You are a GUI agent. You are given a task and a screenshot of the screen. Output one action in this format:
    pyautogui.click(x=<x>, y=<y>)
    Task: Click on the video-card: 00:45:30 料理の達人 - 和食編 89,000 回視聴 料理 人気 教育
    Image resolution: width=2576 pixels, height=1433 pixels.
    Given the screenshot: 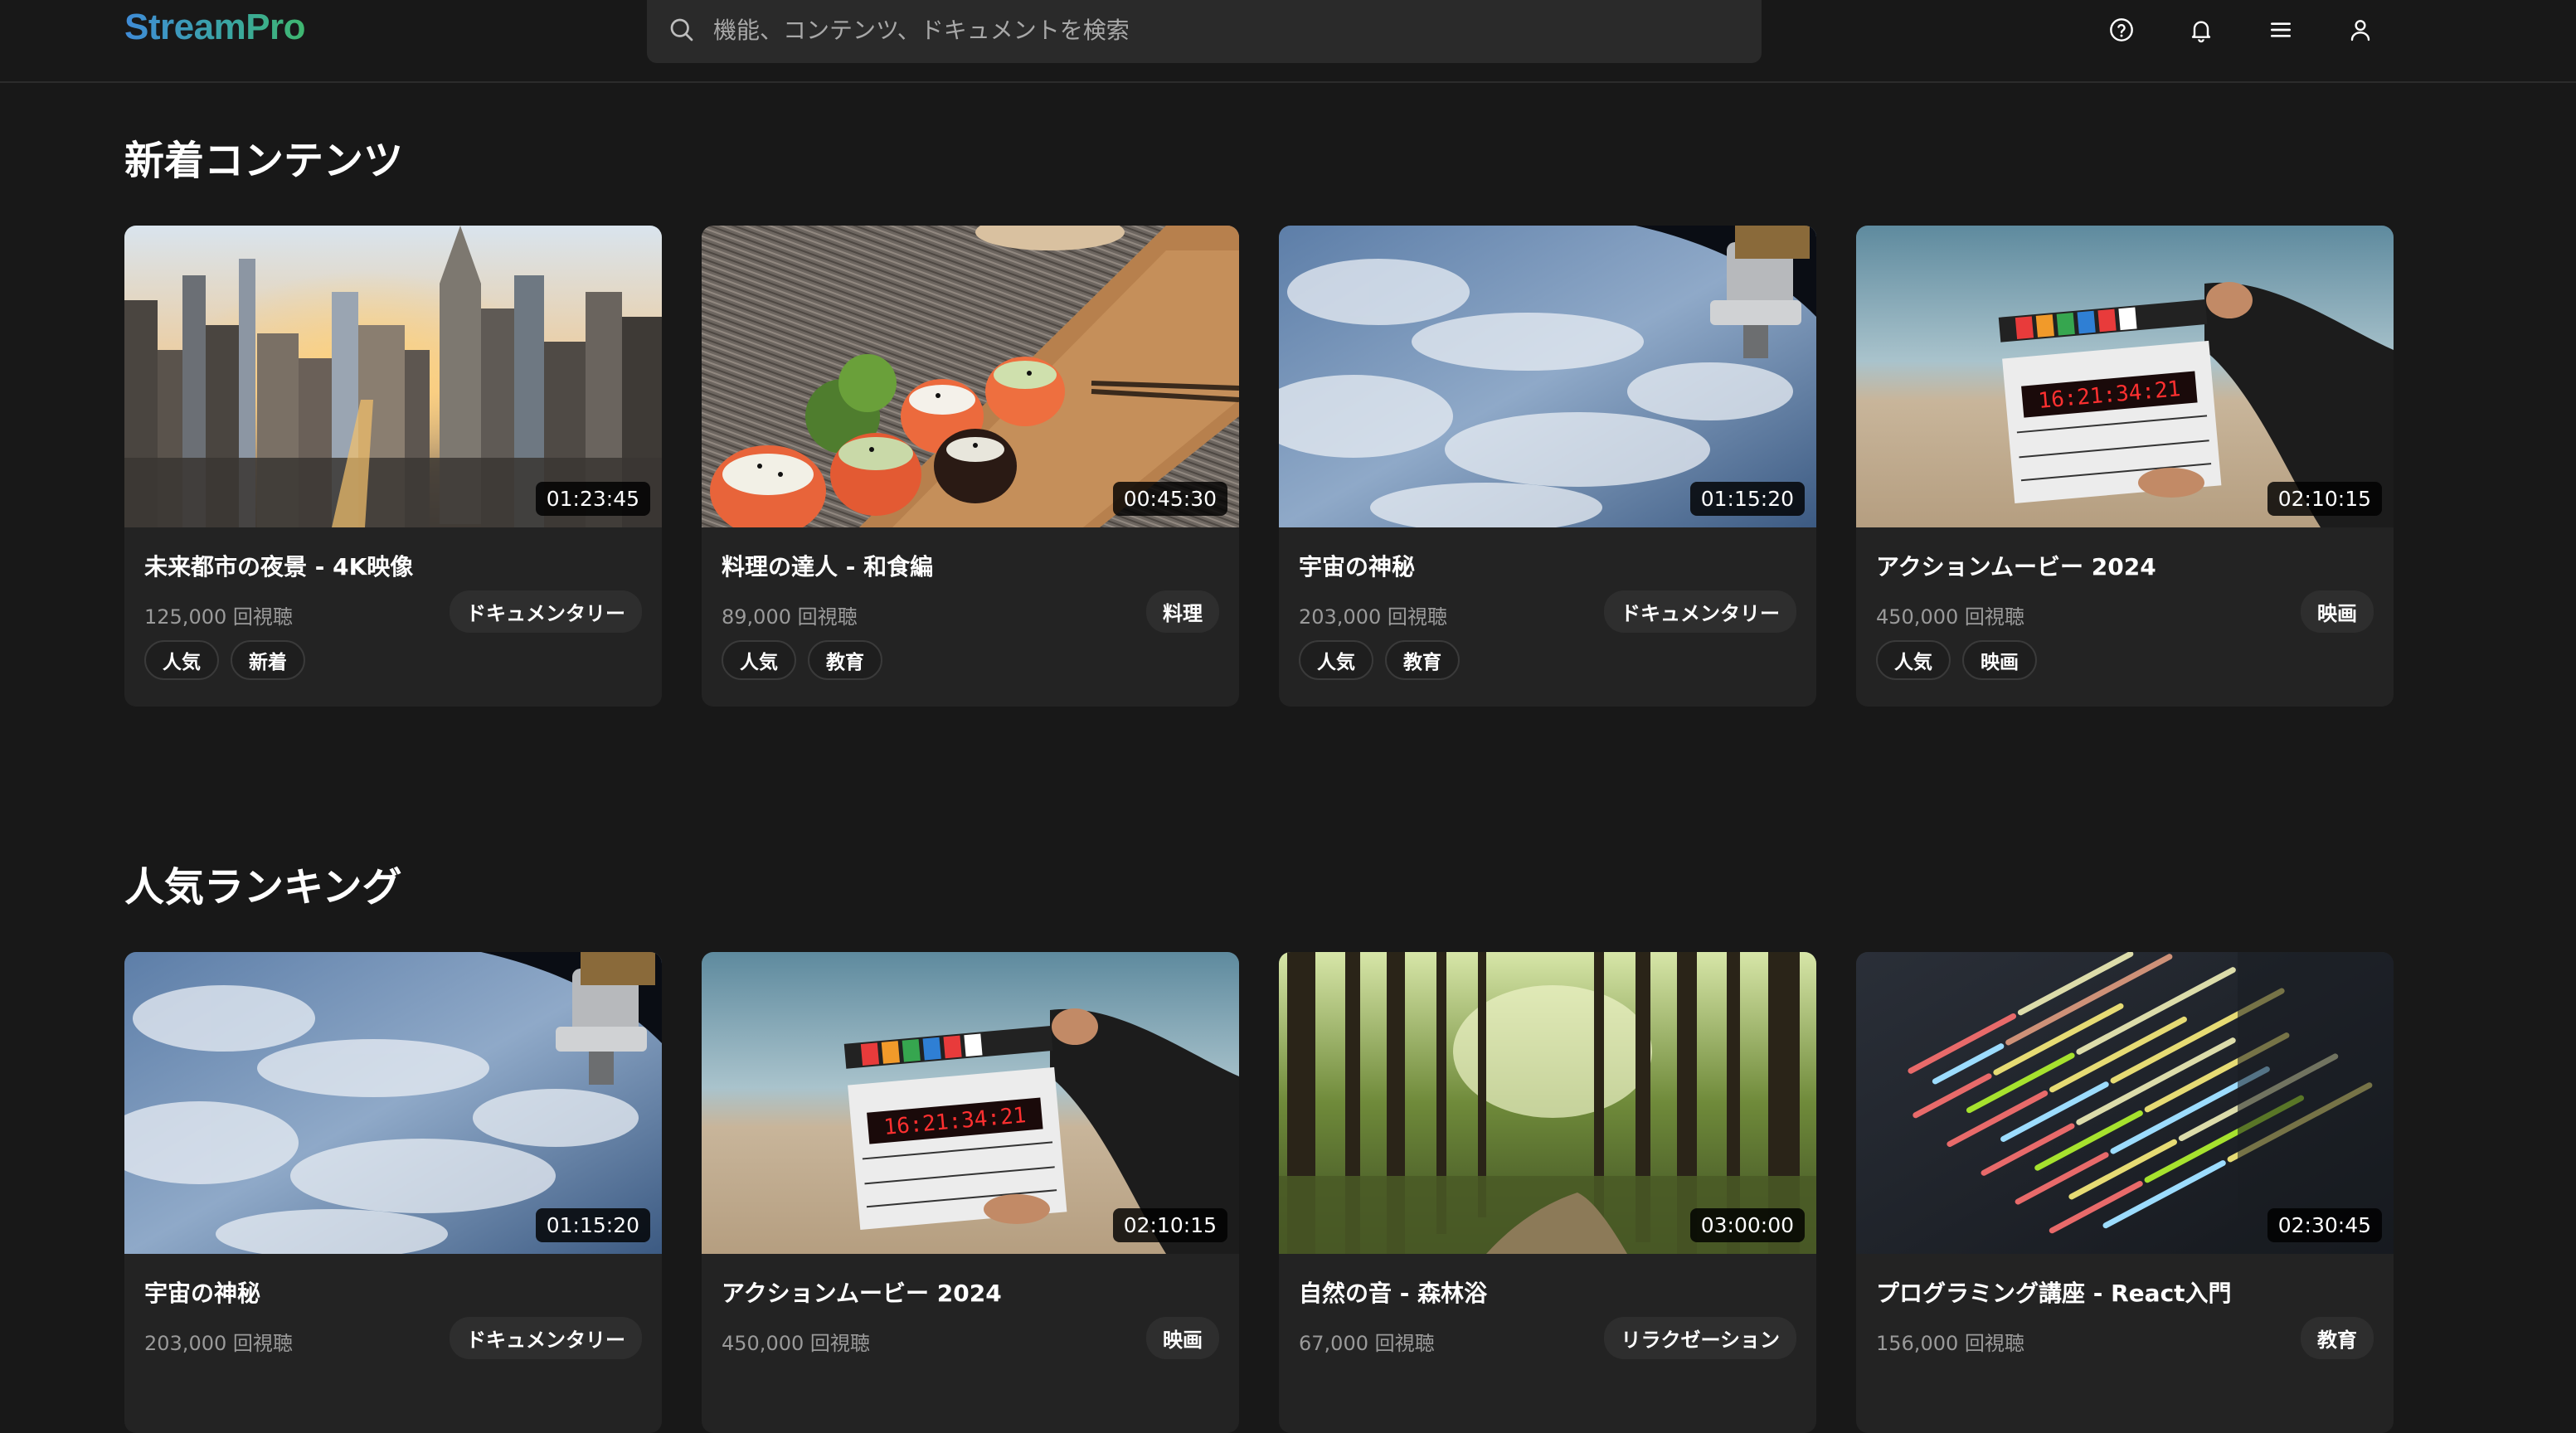 What is the action you would take?
    pyautogui.click(x=970, y=466)
    